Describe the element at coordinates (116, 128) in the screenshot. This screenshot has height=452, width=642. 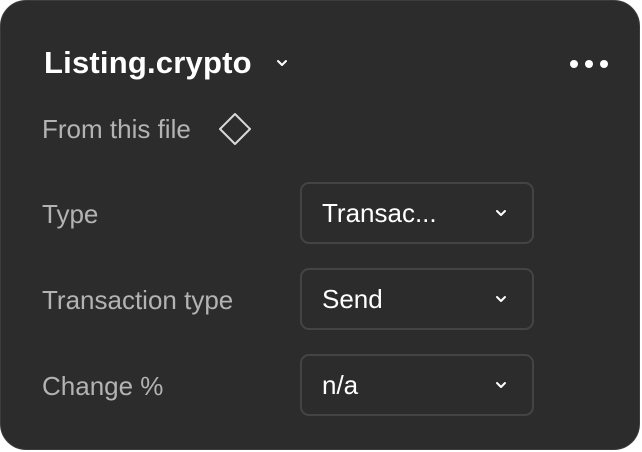
I see `source-label: From this file` at that location.